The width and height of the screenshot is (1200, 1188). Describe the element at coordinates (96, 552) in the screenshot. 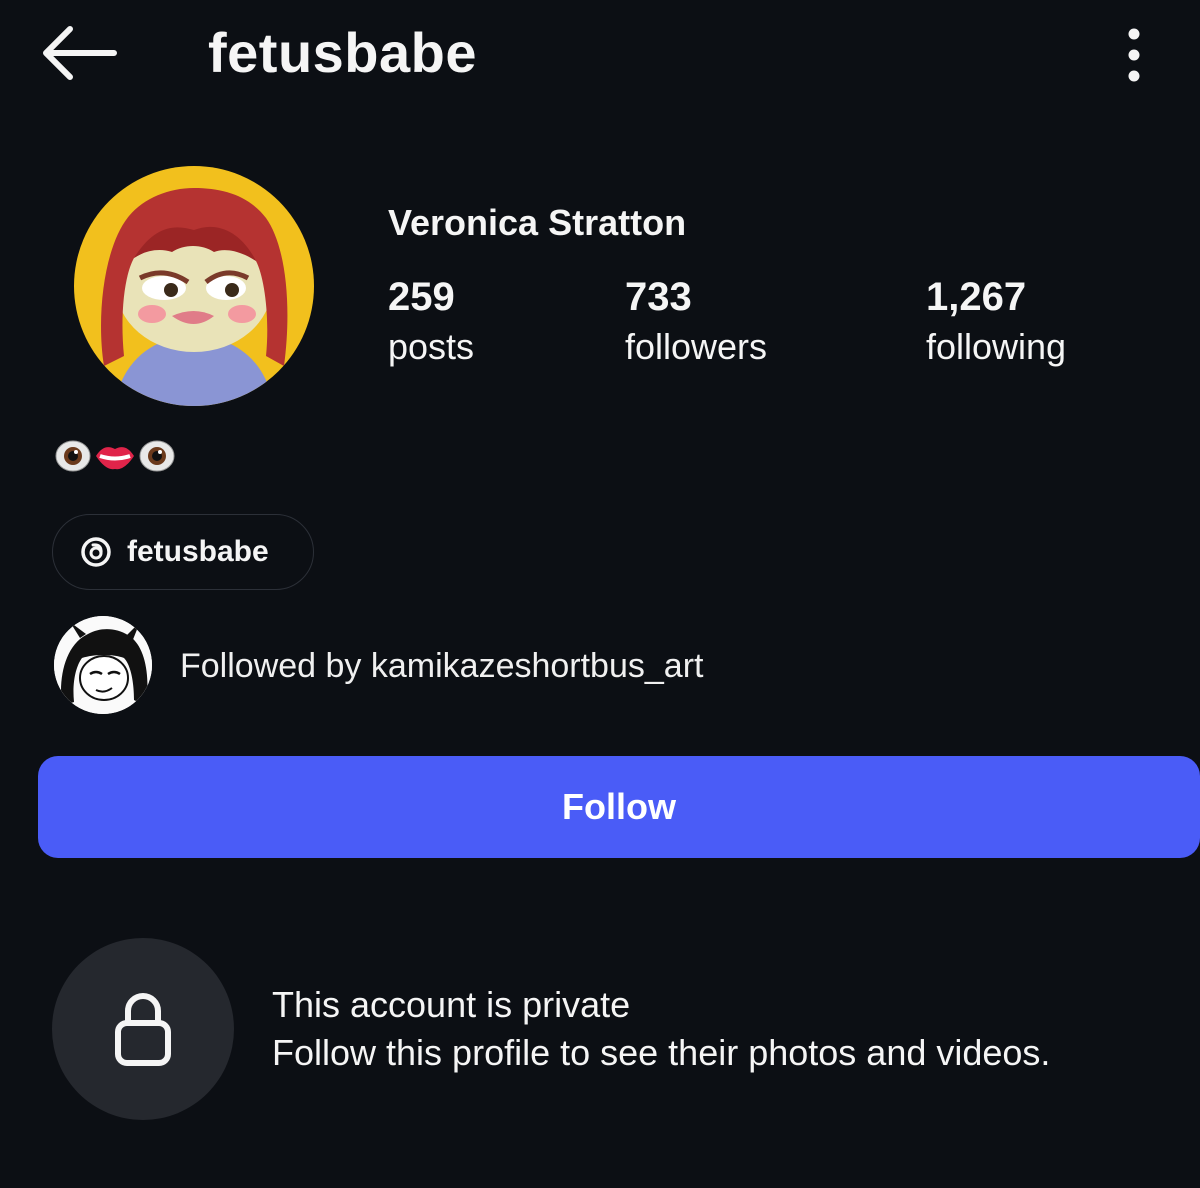

I see `threads-icon` at that location.